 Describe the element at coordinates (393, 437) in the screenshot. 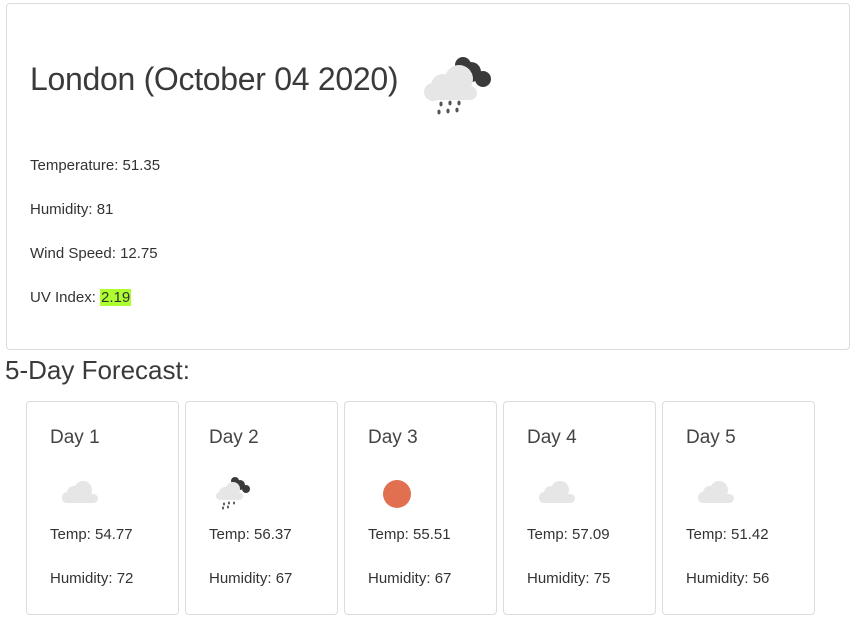

I see `day-label: Day 3` at that location.